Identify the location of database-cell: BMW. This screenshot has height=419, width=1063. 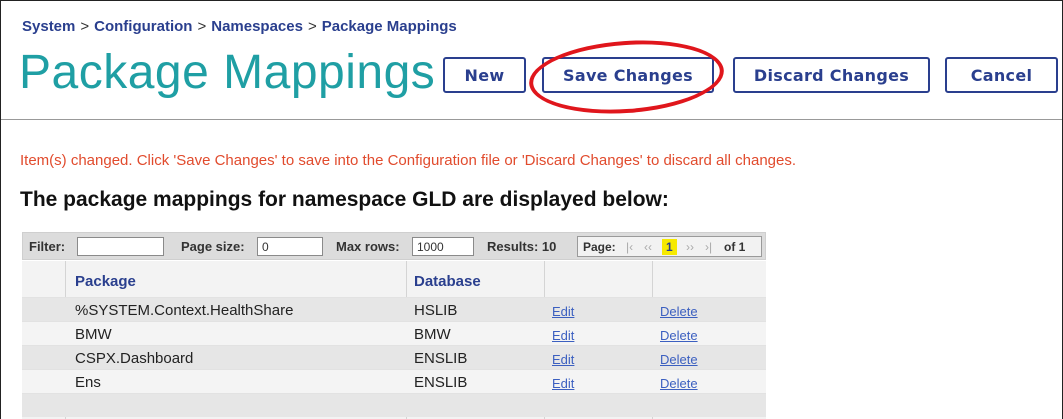
(432, 334).